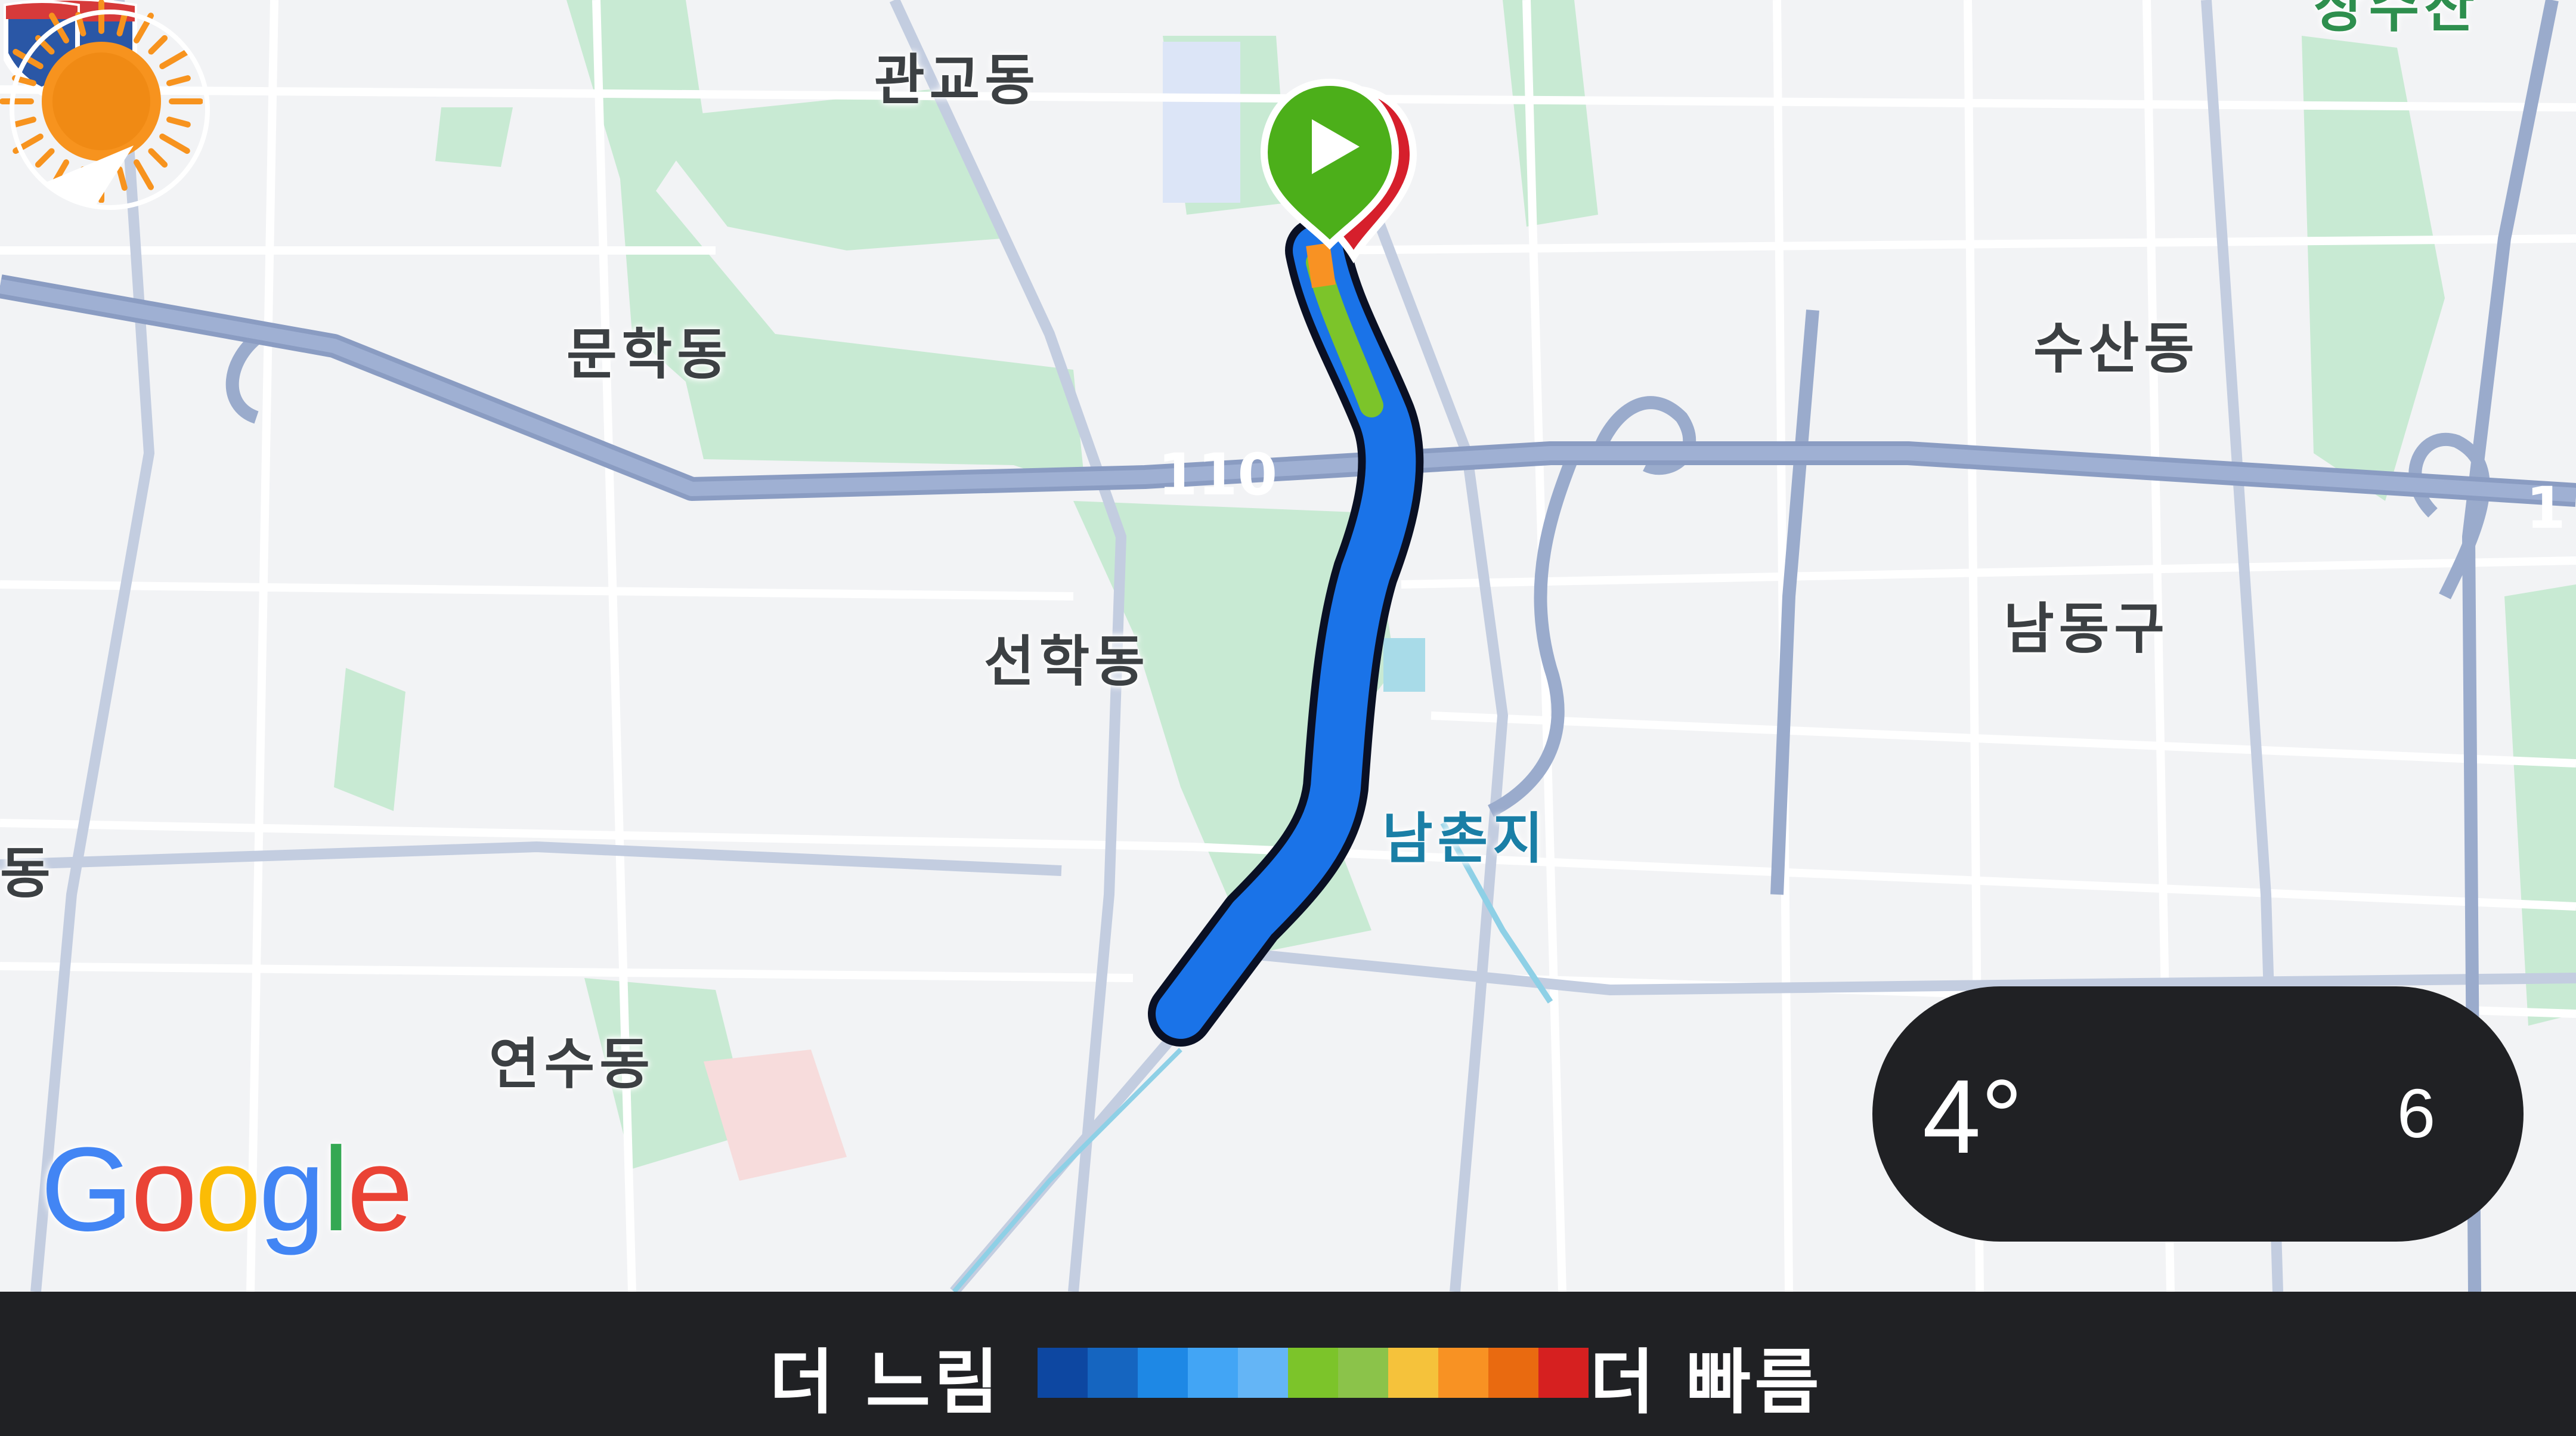 The height and width of the screenshot is (1436, 2576). Describe the element at coordinates (2116, 348) in the screenshot. I see `place-label-susan: 수산동` at that location.